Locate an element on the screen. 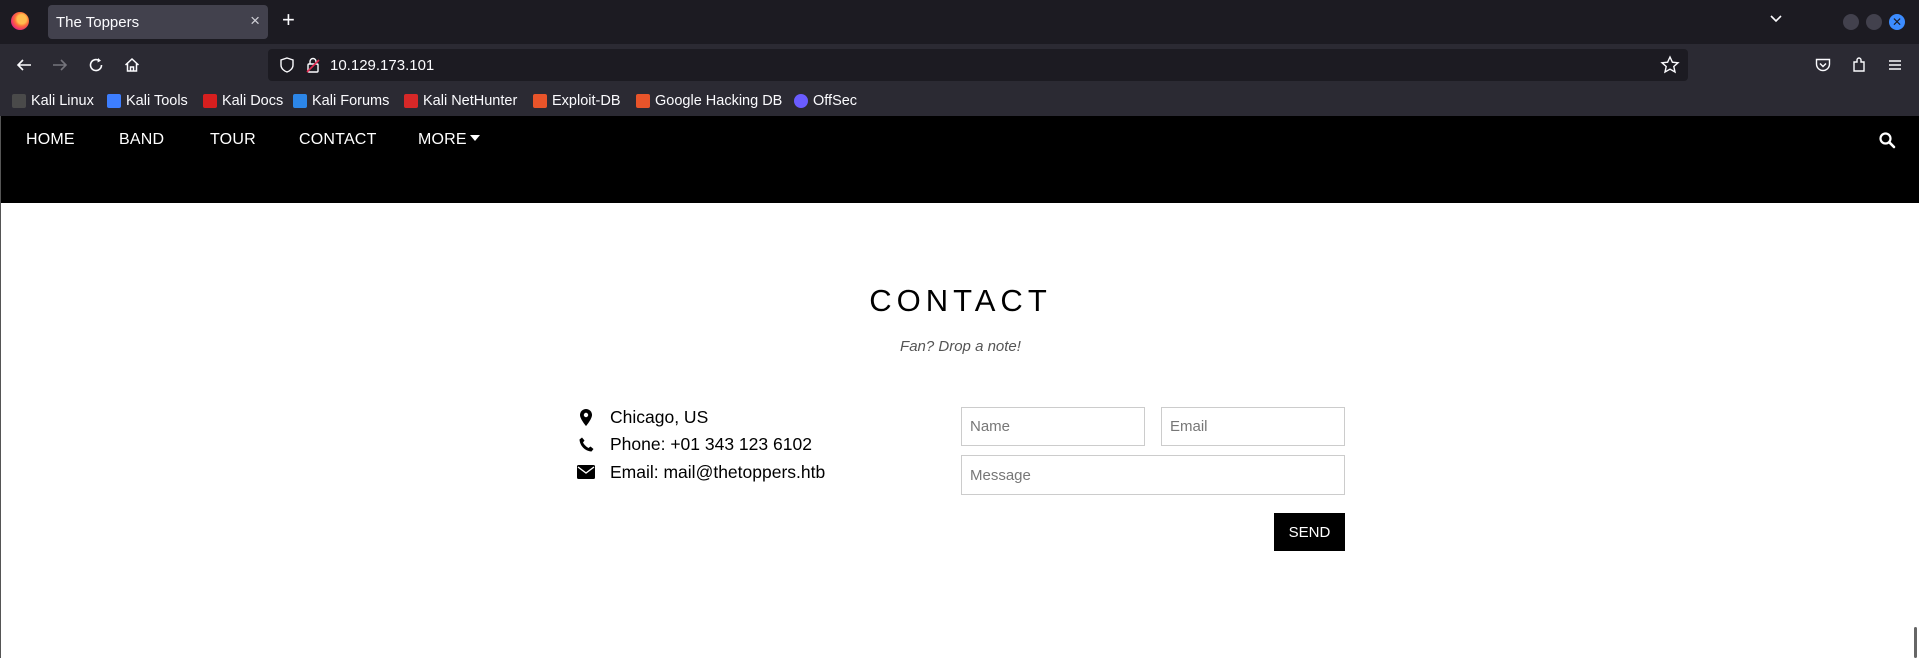 The image size is (1919, 658). phone-icon is located at coordinates (586, 444).